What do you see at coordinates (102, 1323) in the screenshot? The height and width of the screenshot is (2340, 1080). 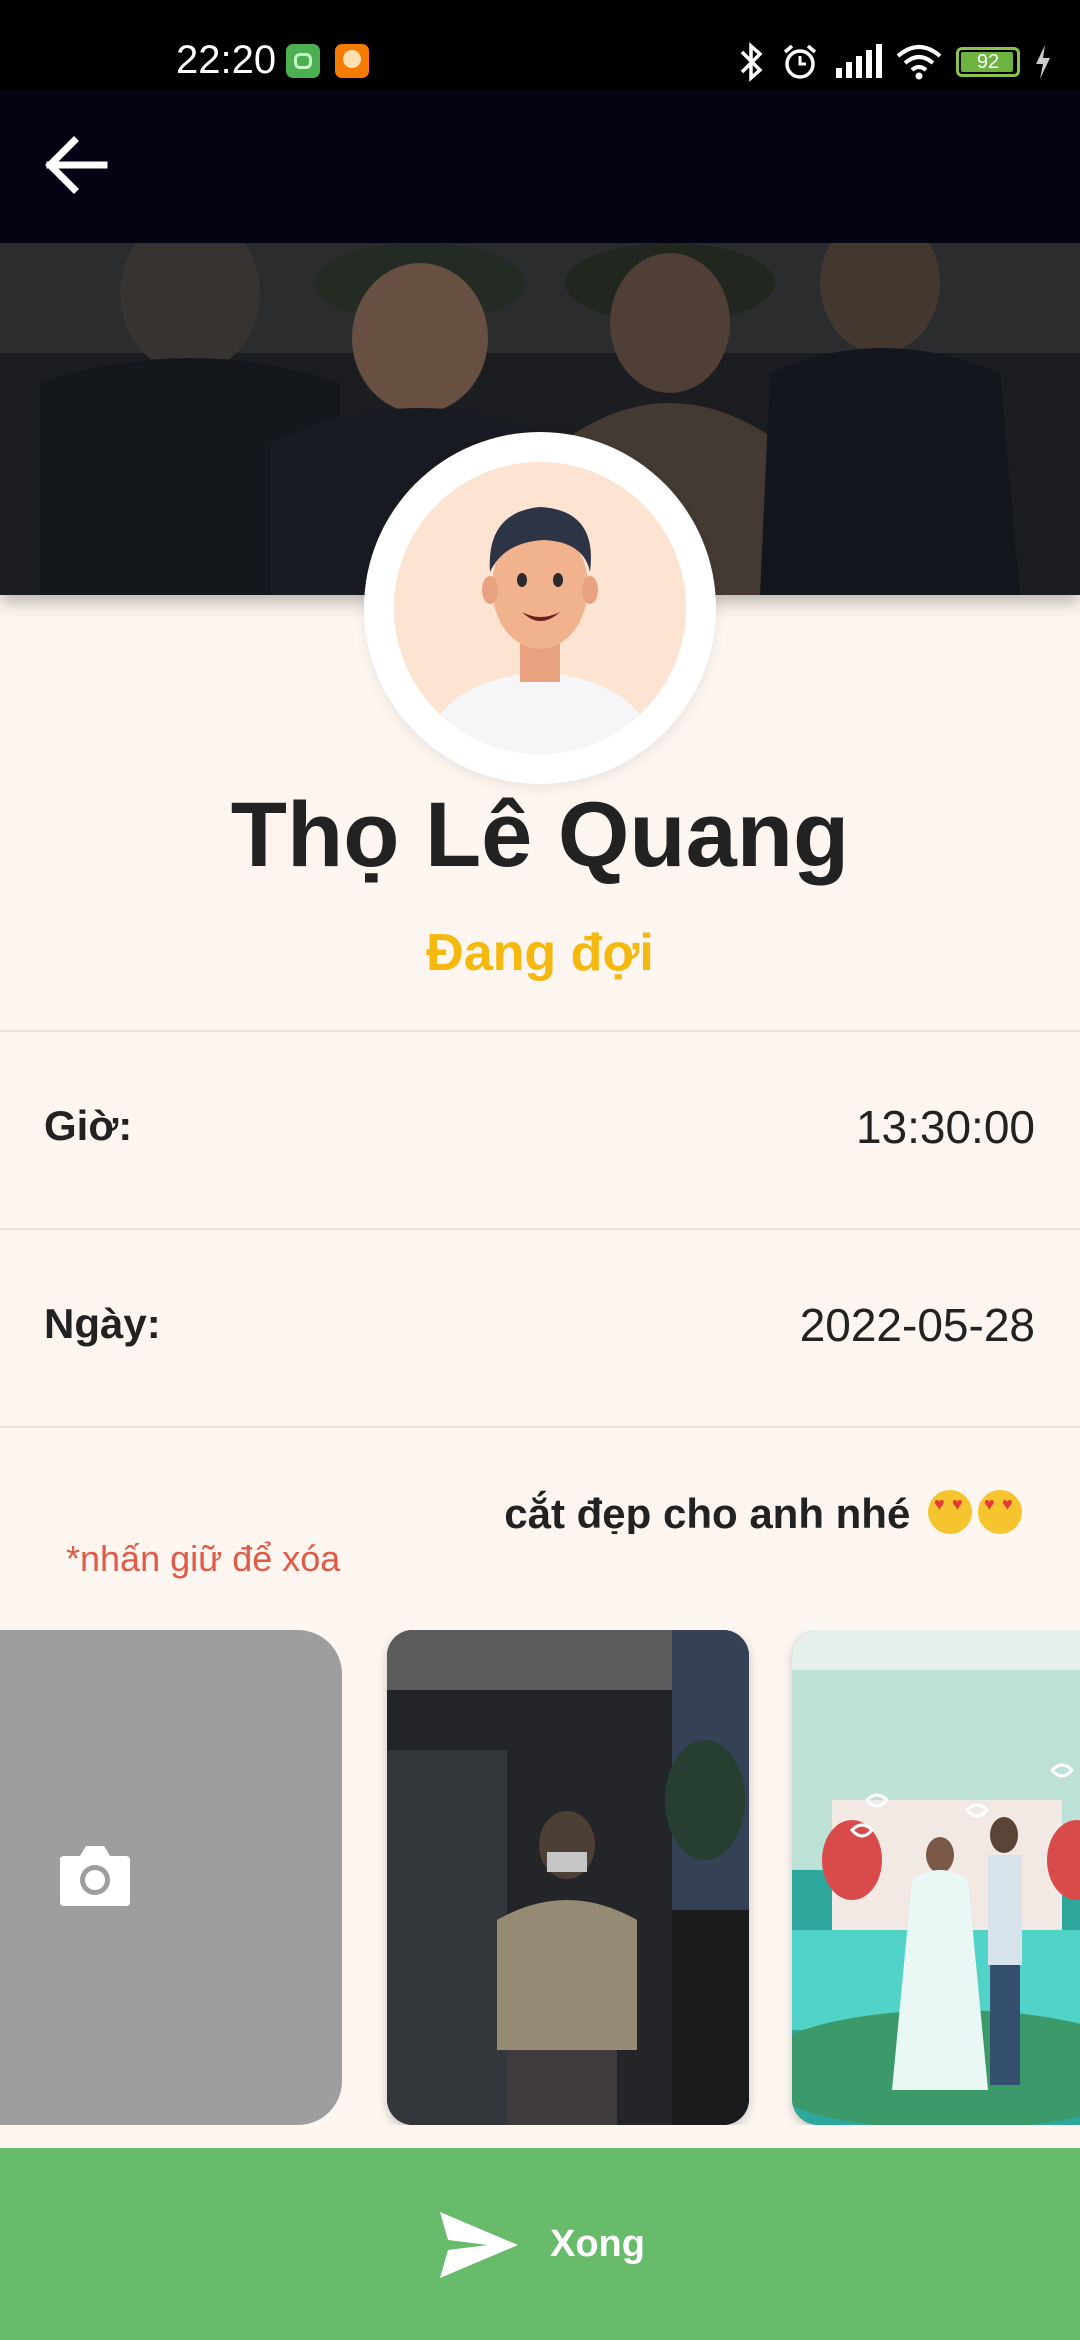 I see `date-label: Ngày:` at bounding box center [102, 1323].